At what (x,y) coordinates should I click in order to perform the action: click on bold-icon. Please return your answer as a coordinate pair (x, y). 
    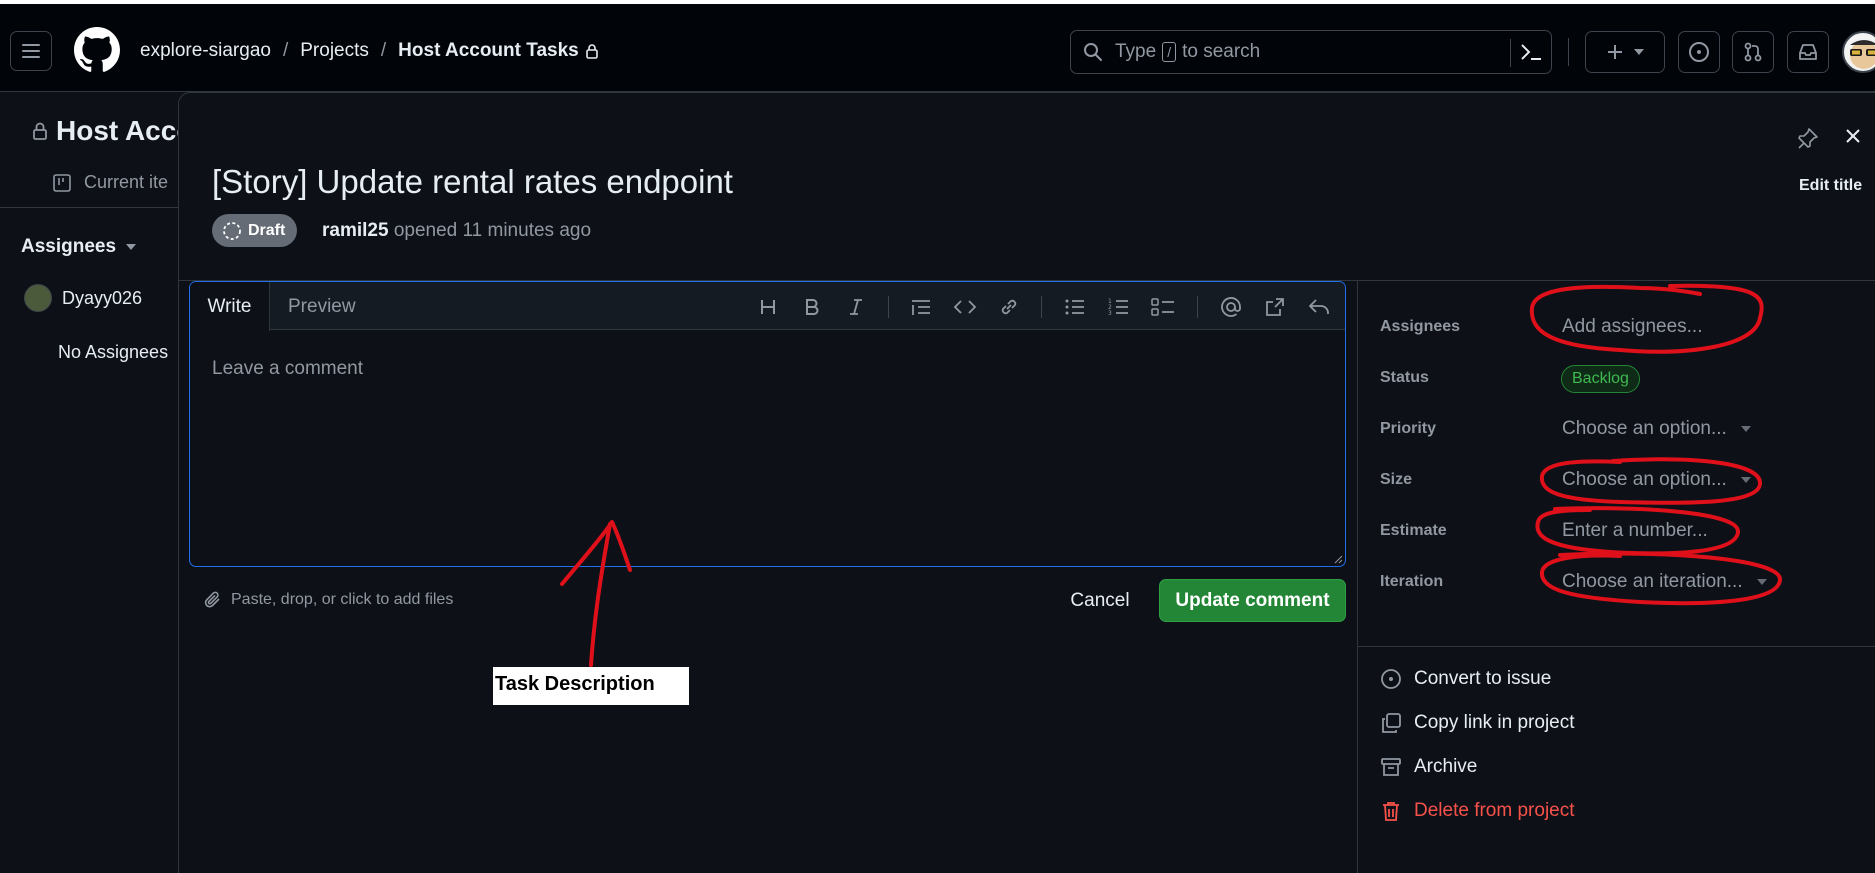
    Looking at the image, I should click on (812, 307).